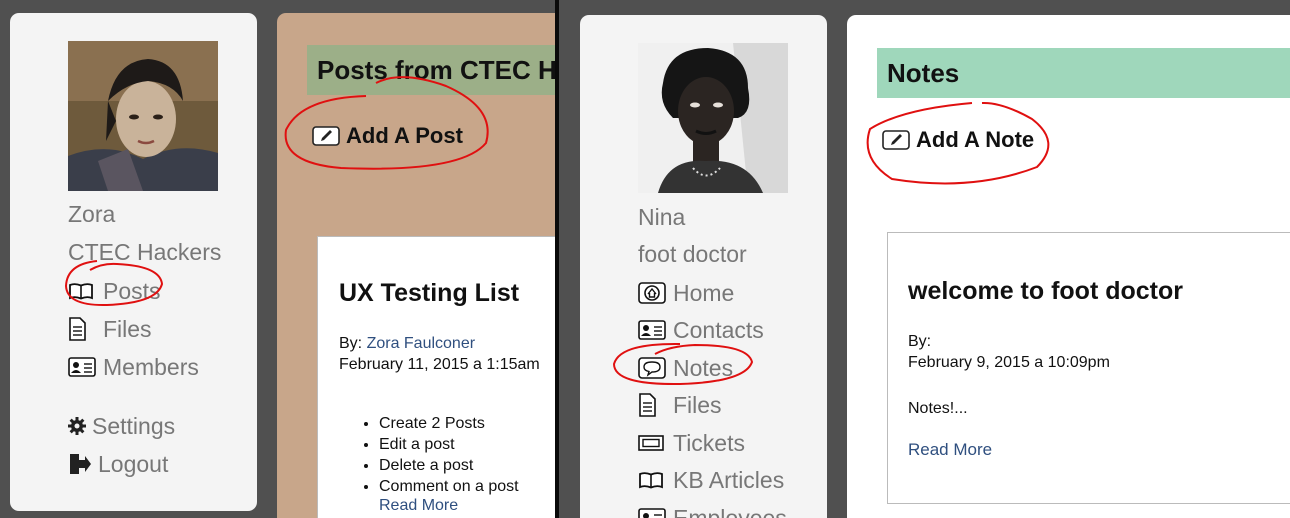  What do you see at coordinates (653, 443) in the screenshot?
I see `ticket-icon` at bounding box center [653, 443].